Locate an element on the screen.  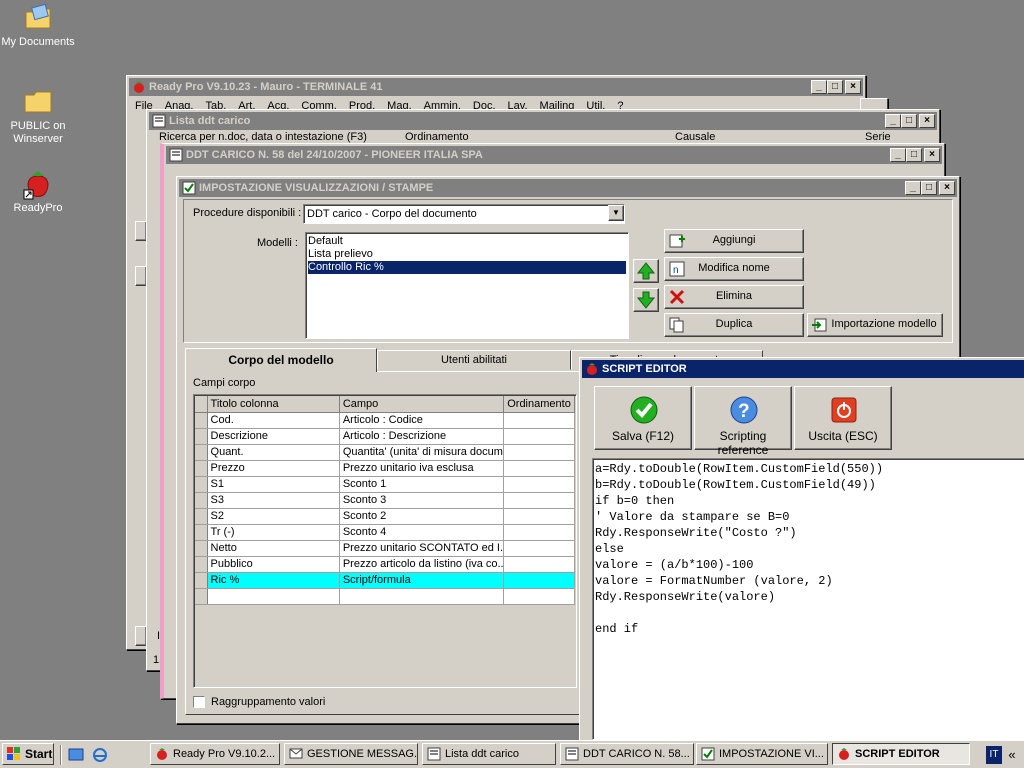
tray-expand-button: « is located at coordinates (1012, 755).